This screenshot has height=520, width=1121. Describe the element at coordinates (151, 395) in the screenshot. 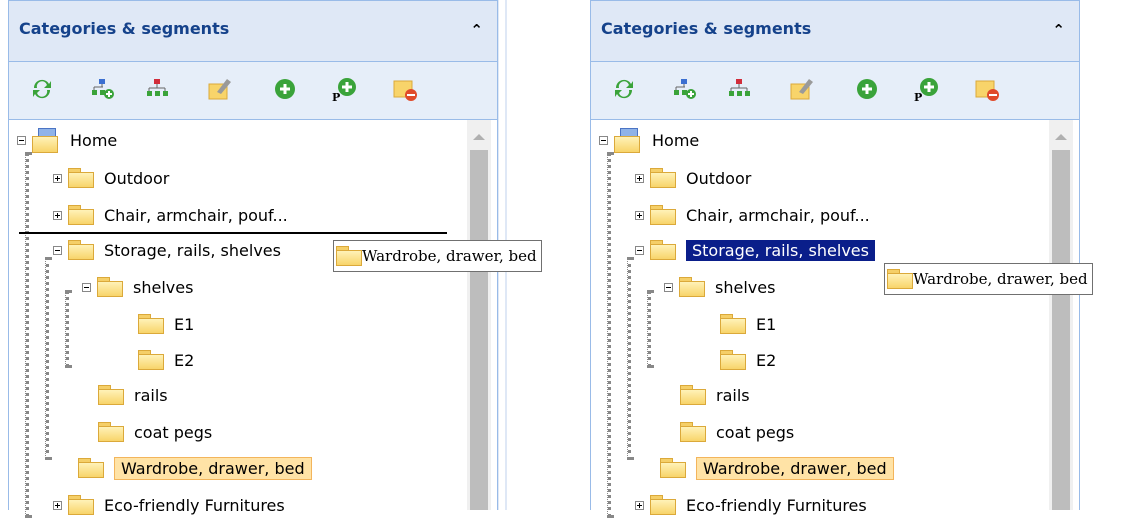

I see `node-label: rails` at that location.